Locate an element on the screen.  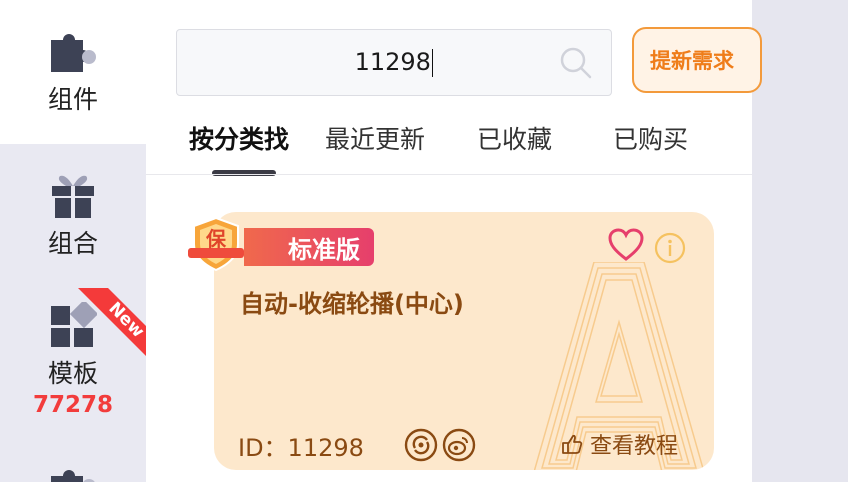
search-input: 11298 is located at coordinates (394, 62).